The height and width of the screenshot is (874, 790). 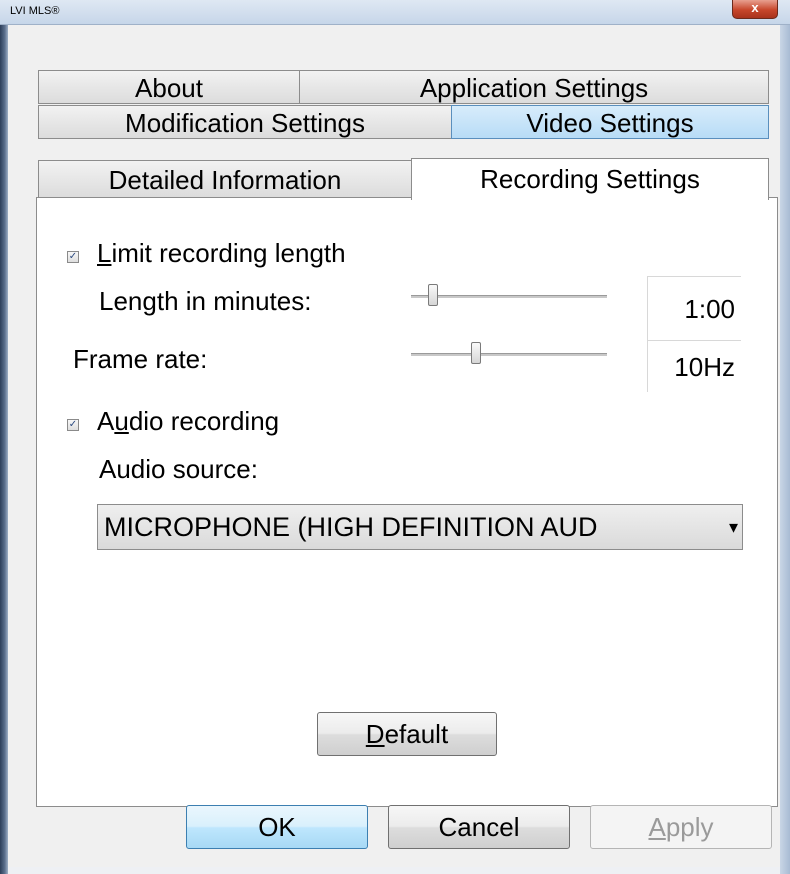 I want to click on tab-about: About, so click(x=169, y=87).